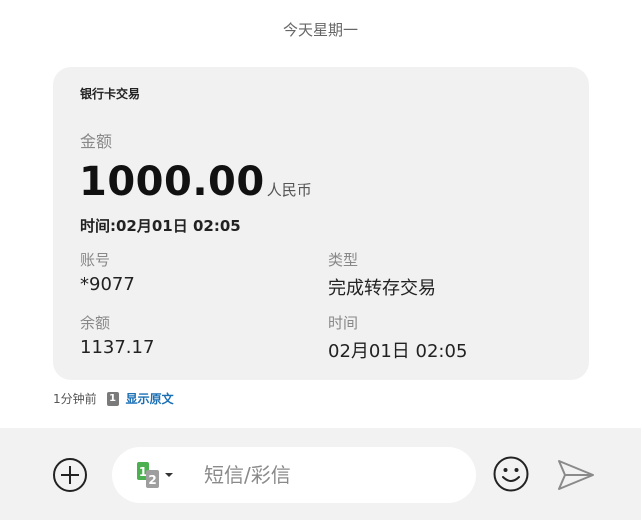 The width and height of the screenshot is (641, 520). Describe the element at coordinates (70, 475) in the screenshot. I see `add-icon` at that location.